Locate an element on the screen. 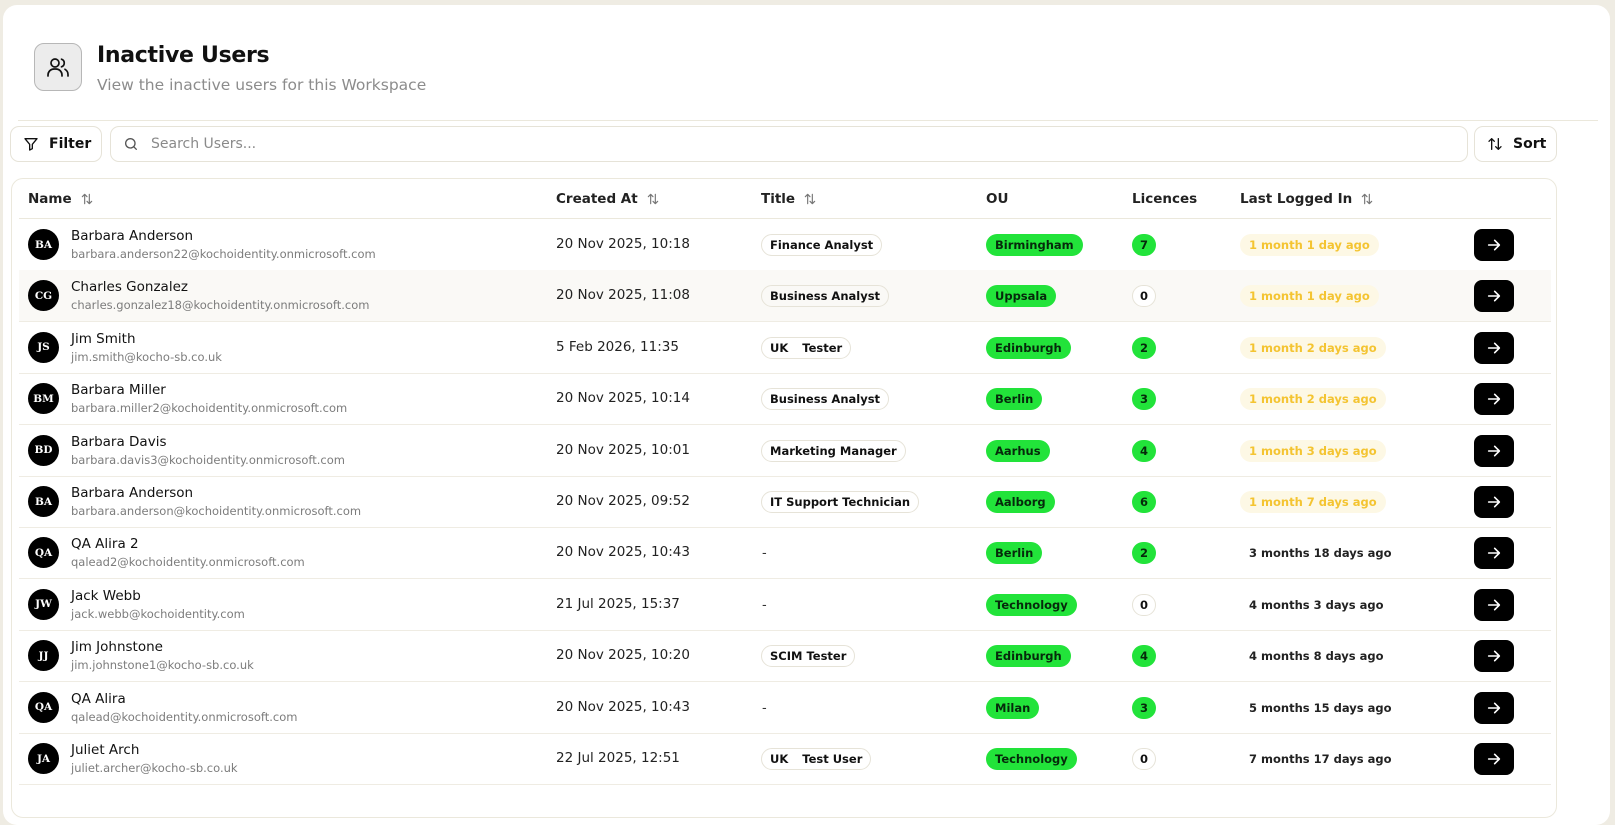  ou-badge: Uppsala is located at coordinates (1021, 296).